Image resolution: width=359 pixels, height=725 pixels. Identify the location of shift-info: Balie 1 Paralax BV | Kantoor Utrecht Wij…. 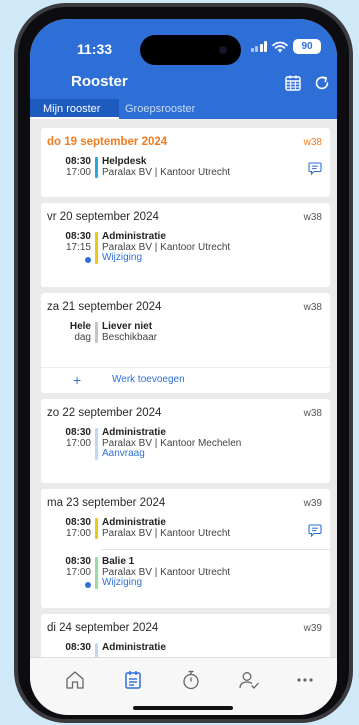
(166, 572).